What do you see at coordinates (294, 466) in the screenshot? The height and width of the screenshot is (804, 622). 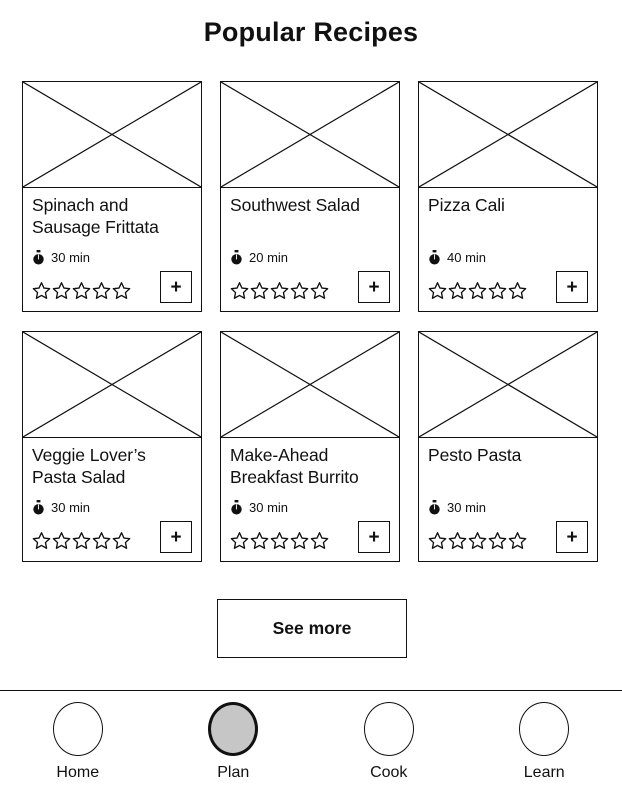 I see `recipe-title: Make-Ahead Breakfast Burrito` at bounding box center [294, 466].